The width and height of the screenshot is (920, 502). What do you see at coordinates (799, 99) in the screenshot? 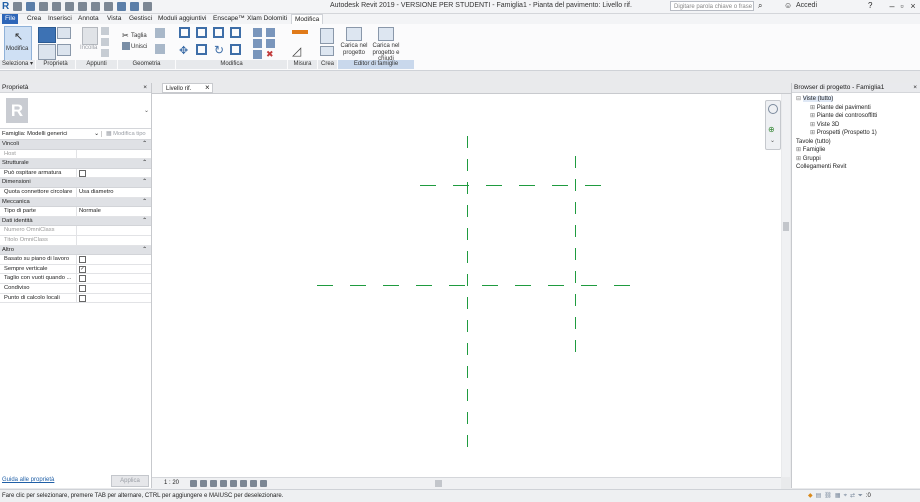
I see `expand-icon: ⊟` at bounding box center [799, 99].